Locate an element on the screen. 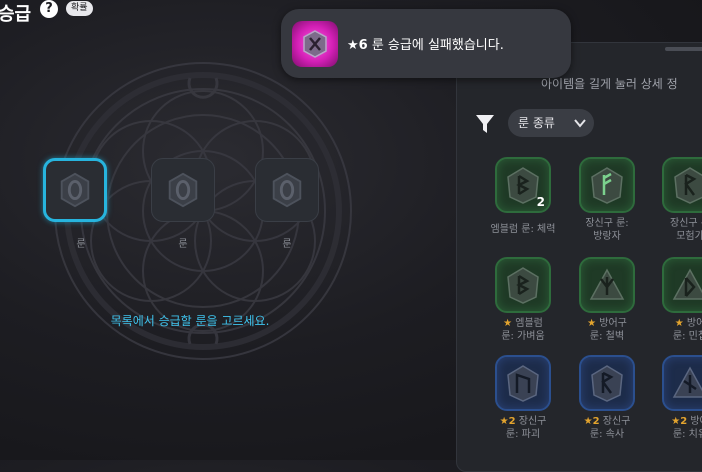 This screenshot has height=472, width=702. panel-hint: 아이템을 길게 눌러 상세 정 is located at coordinates (609, 84).